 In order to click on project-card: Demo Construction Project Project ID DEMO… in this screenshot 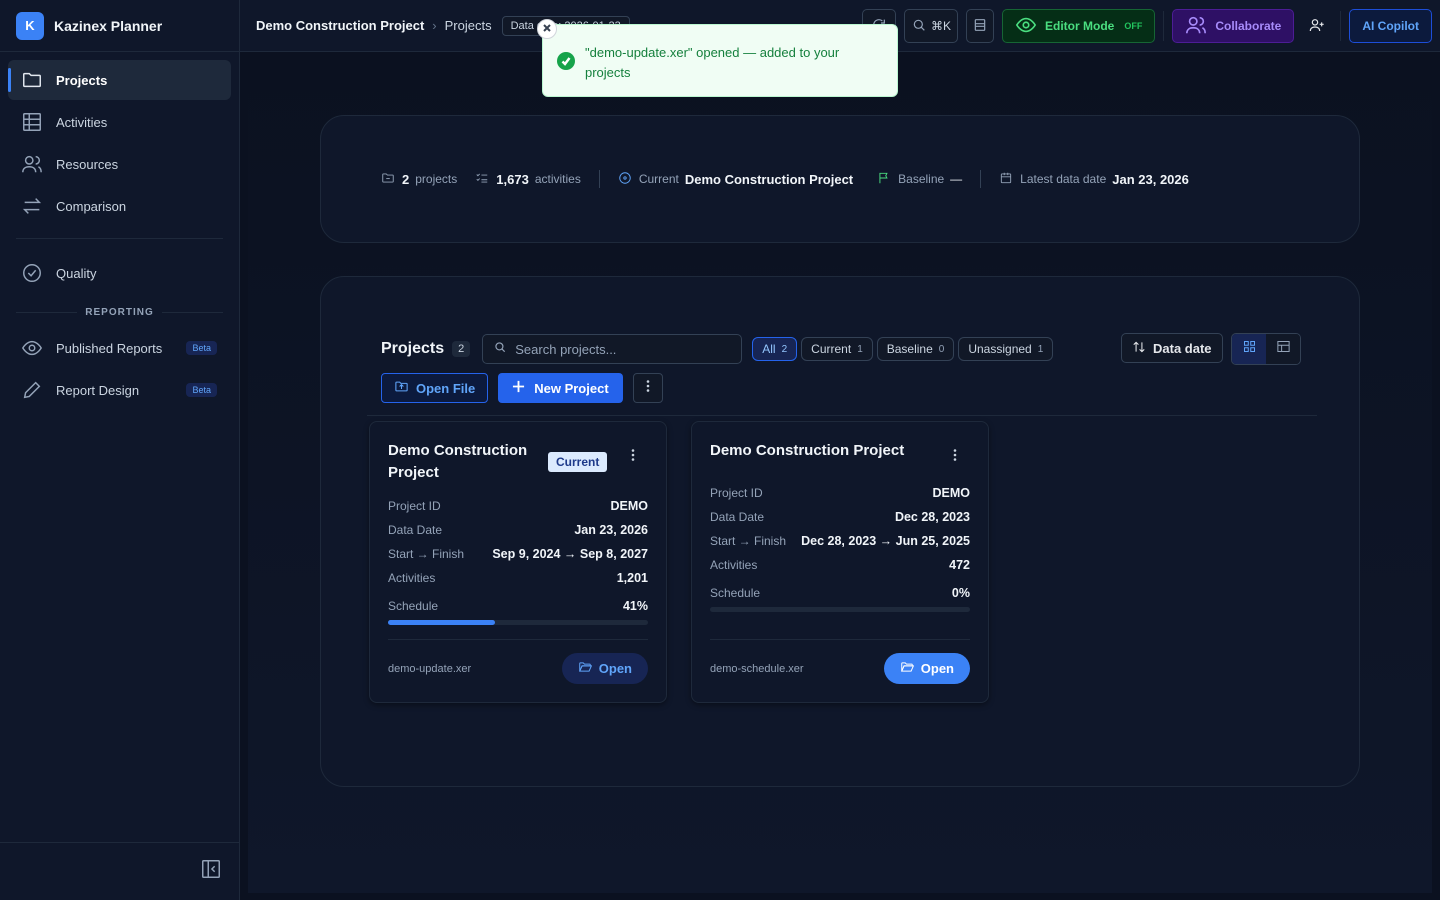, I will do `click(840, 562)`.